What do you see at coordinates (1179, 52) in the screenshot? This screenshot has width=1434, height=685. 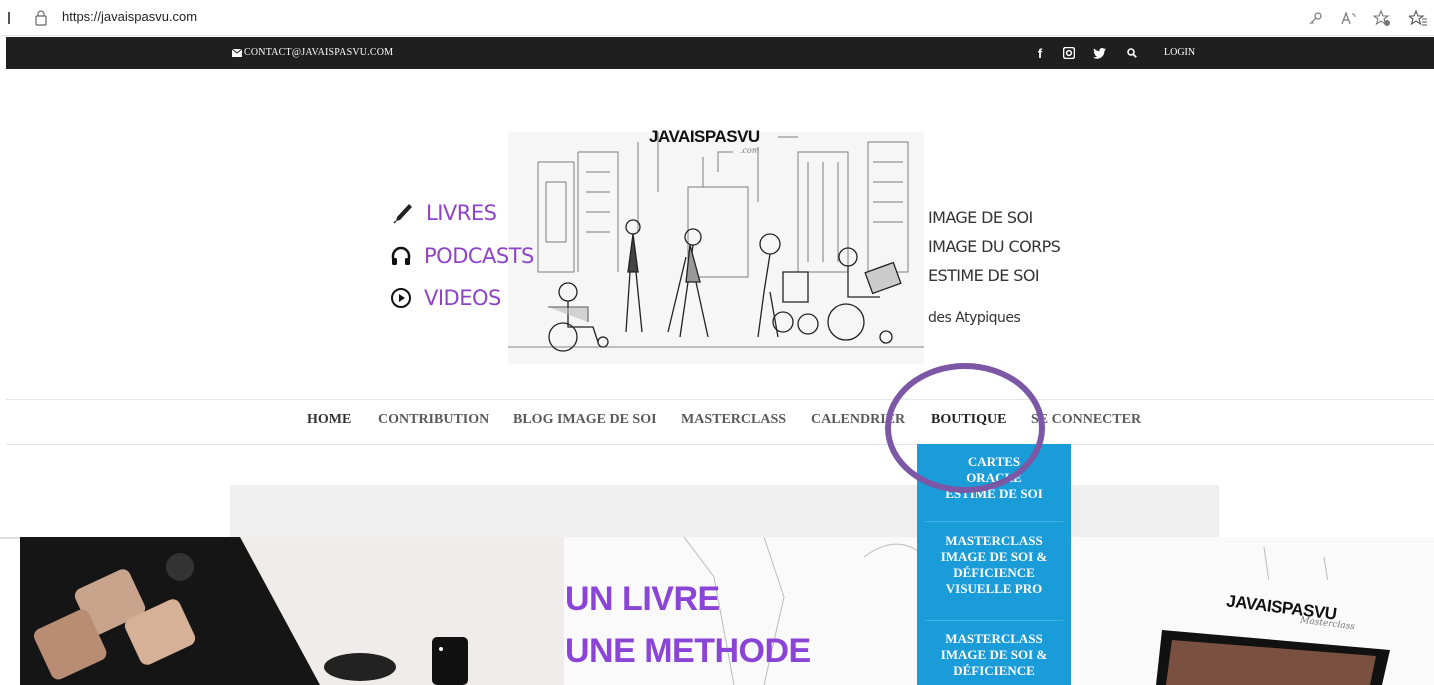 I see `login-link: LOGIN` at bounding box center [1179, 52].